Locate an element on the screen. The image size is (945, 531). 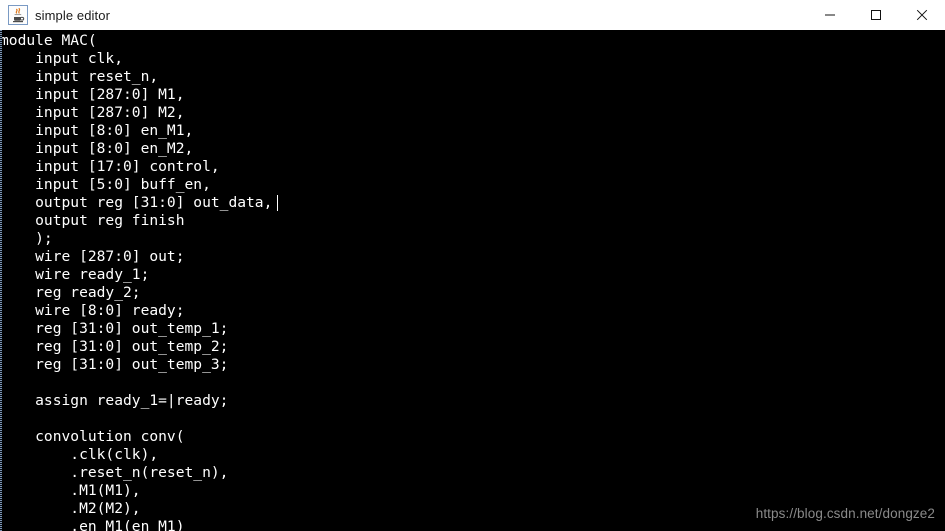
window-title: simple editor is located at coordinates (72, 15).